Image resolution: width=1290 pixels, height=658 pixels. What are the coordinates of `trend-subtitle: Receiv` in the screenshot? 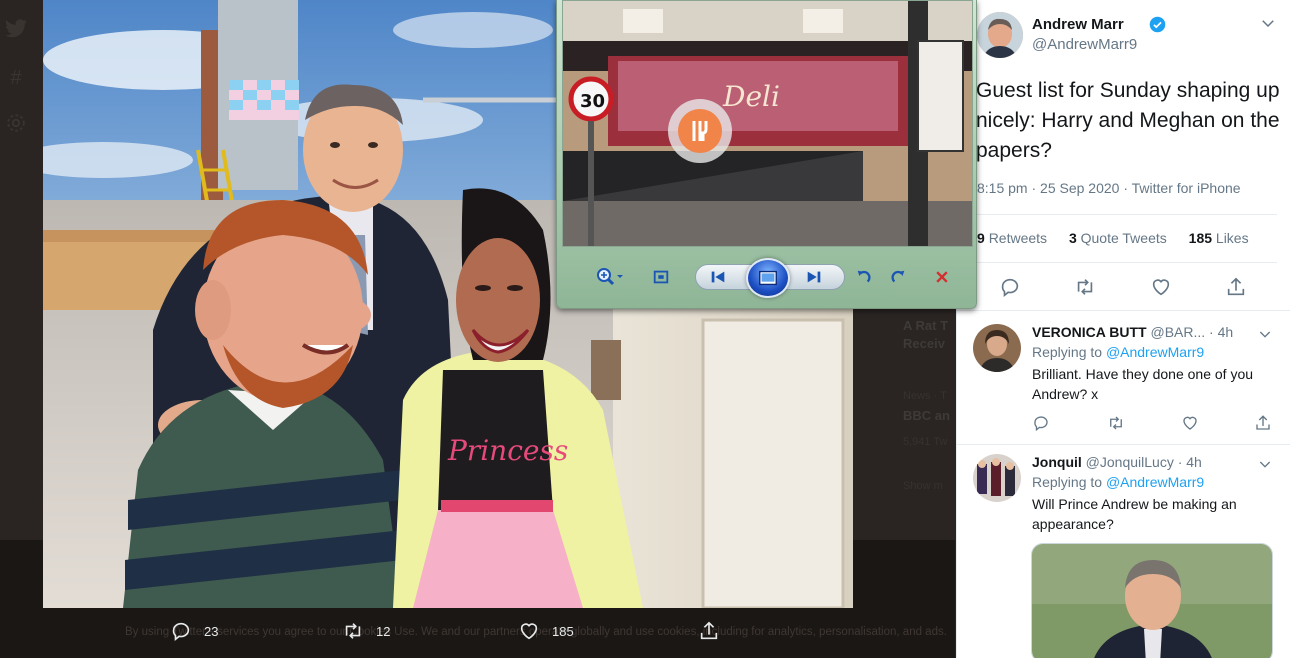 It's located at (924, 343).